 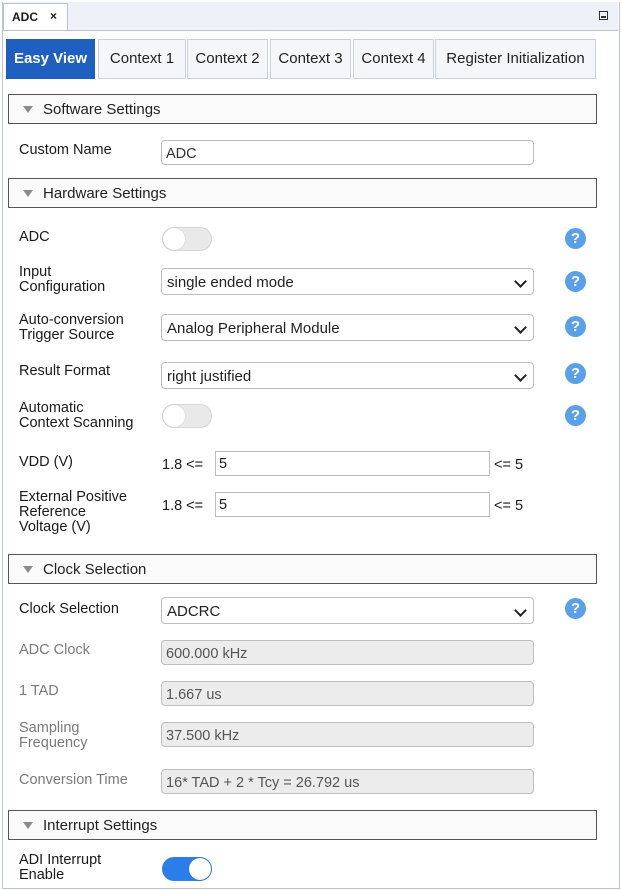 What do you see at coordinates (105, 193) in the screenshot?
I see `section-title: Hardware Settings` at bounding box center [105, 193].